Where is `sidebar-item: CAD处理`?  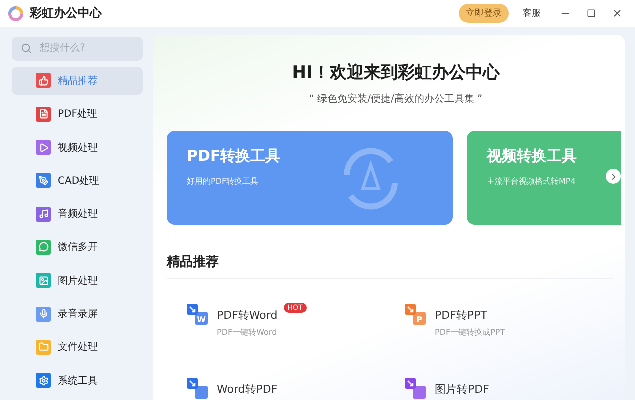
sidebar-item: CAD处理 is located at coordinates (77, 180).